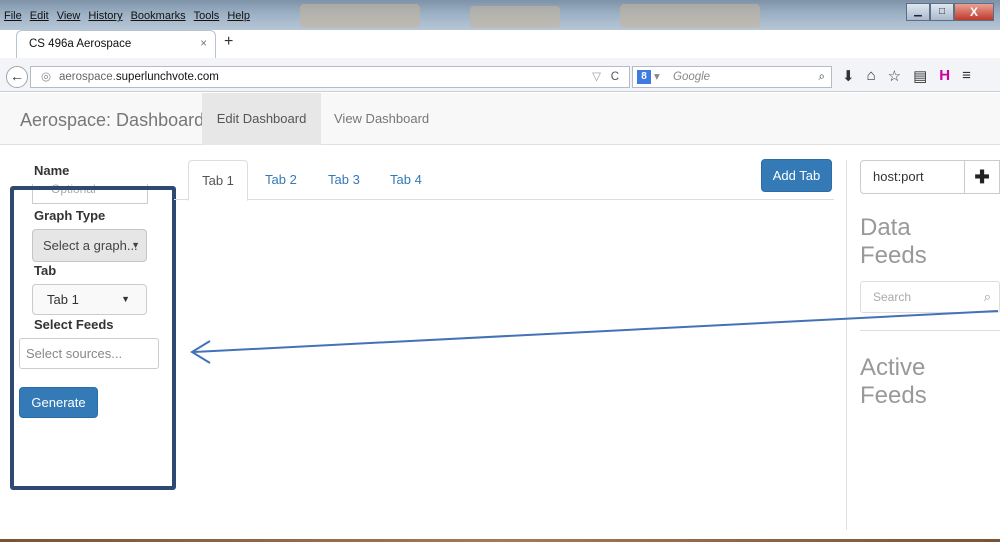  I want to click on annotation-arrow, so click(594, 337).